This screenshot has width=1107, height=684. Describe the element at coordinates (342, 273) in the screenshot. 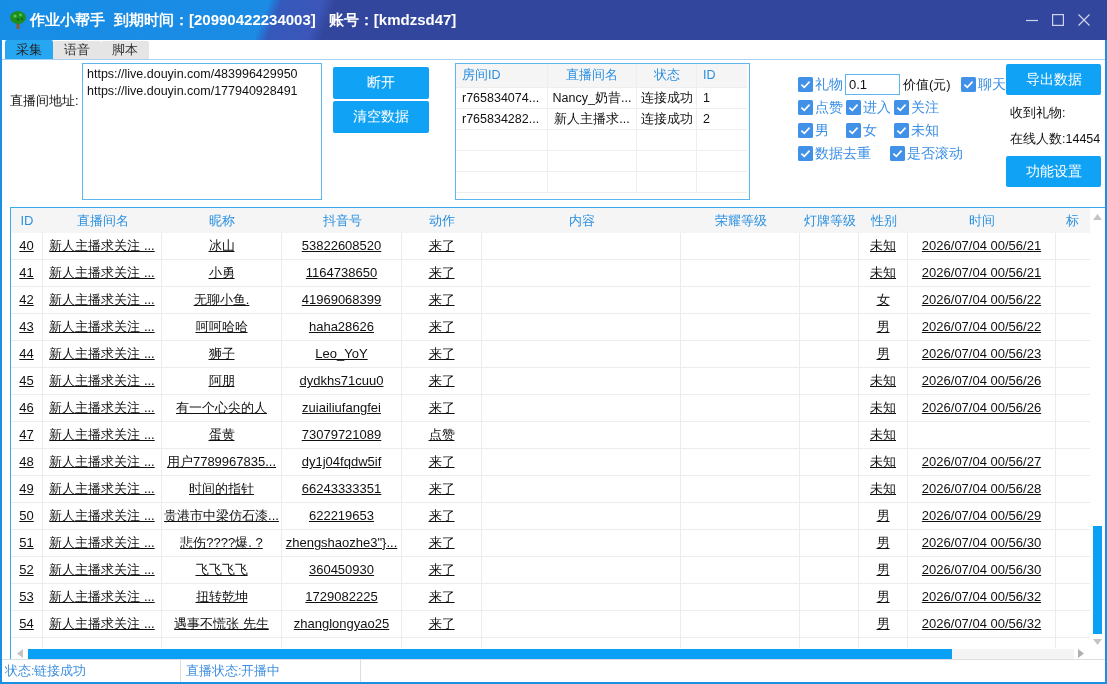

I see `table-cell: 1164738650` at that location.